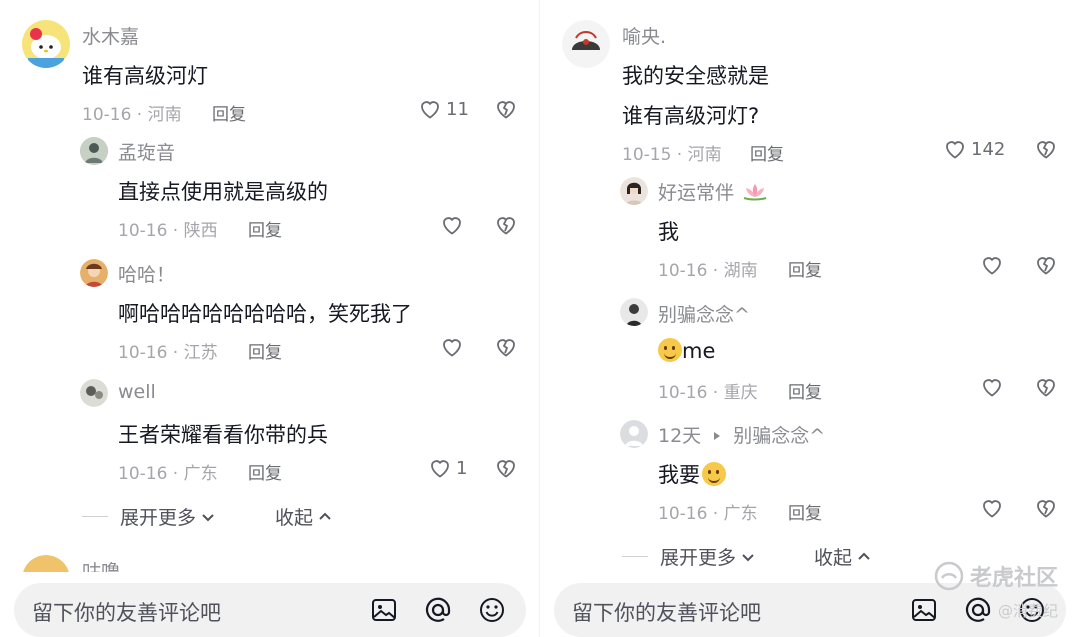 The image size is (1080, 637). I want to click on tiger-logo-icon, so click(949, 576).